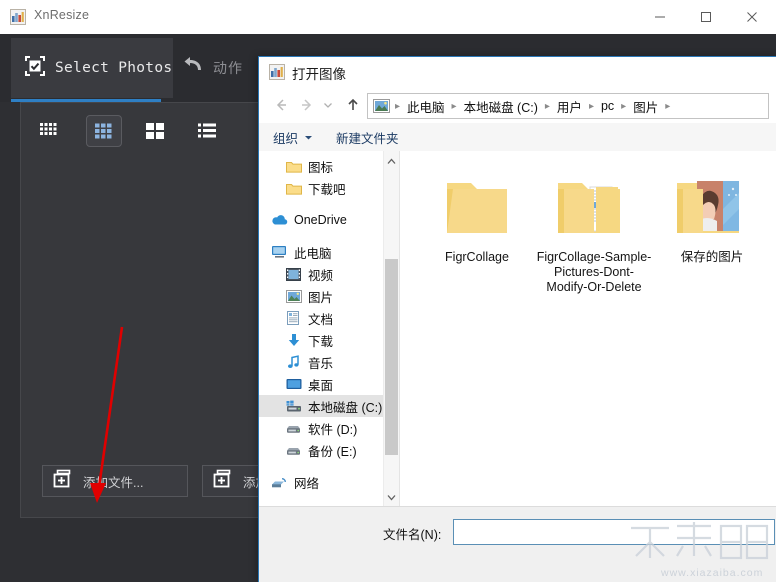  Describe the element at coordinates (353, 105) in the screenshot. I see `up-one-level-button` at that location.